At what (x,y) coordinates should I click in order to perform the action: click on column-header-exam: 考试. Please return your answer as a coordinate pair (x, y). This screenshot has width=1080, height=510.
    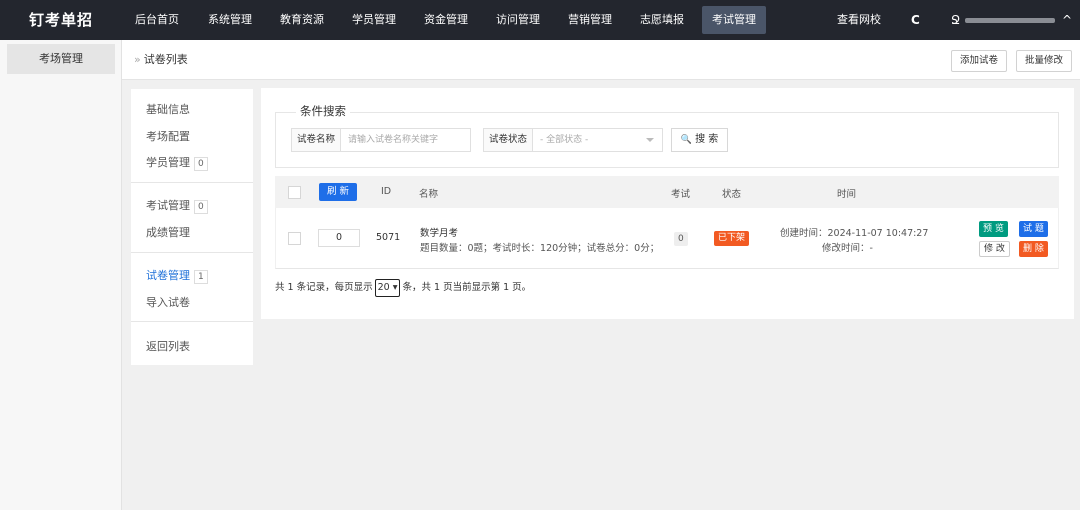
    Looking at the image, I should click on (681, 194).